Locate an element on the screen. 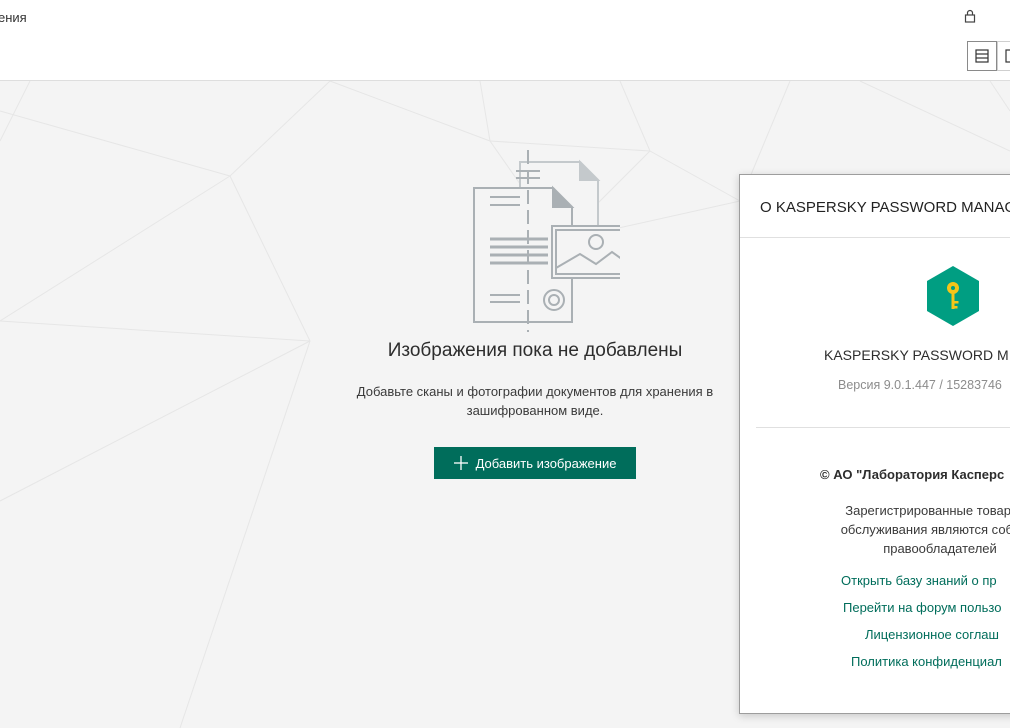 The width and height of the screenshot is (1010, 728). user-forum-link: Перейти на форум пользо is located at coordinates (922, 607).